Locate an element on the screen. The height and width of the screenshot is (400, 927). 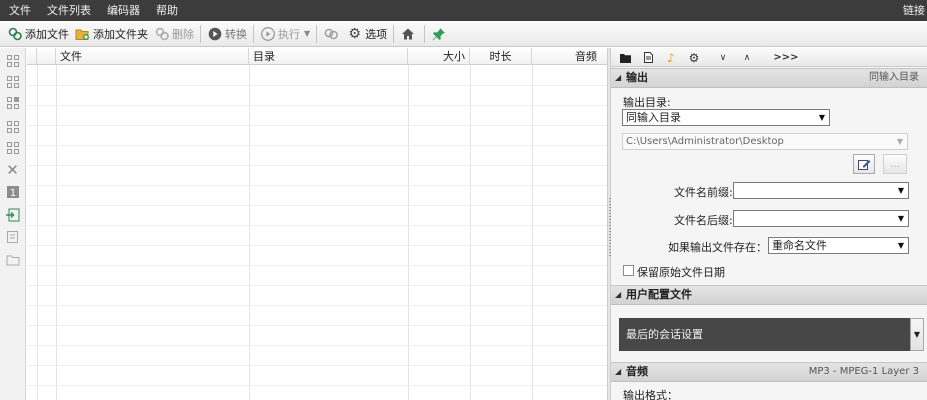
convert-button: 转换 is located at coordinates (227, 34).